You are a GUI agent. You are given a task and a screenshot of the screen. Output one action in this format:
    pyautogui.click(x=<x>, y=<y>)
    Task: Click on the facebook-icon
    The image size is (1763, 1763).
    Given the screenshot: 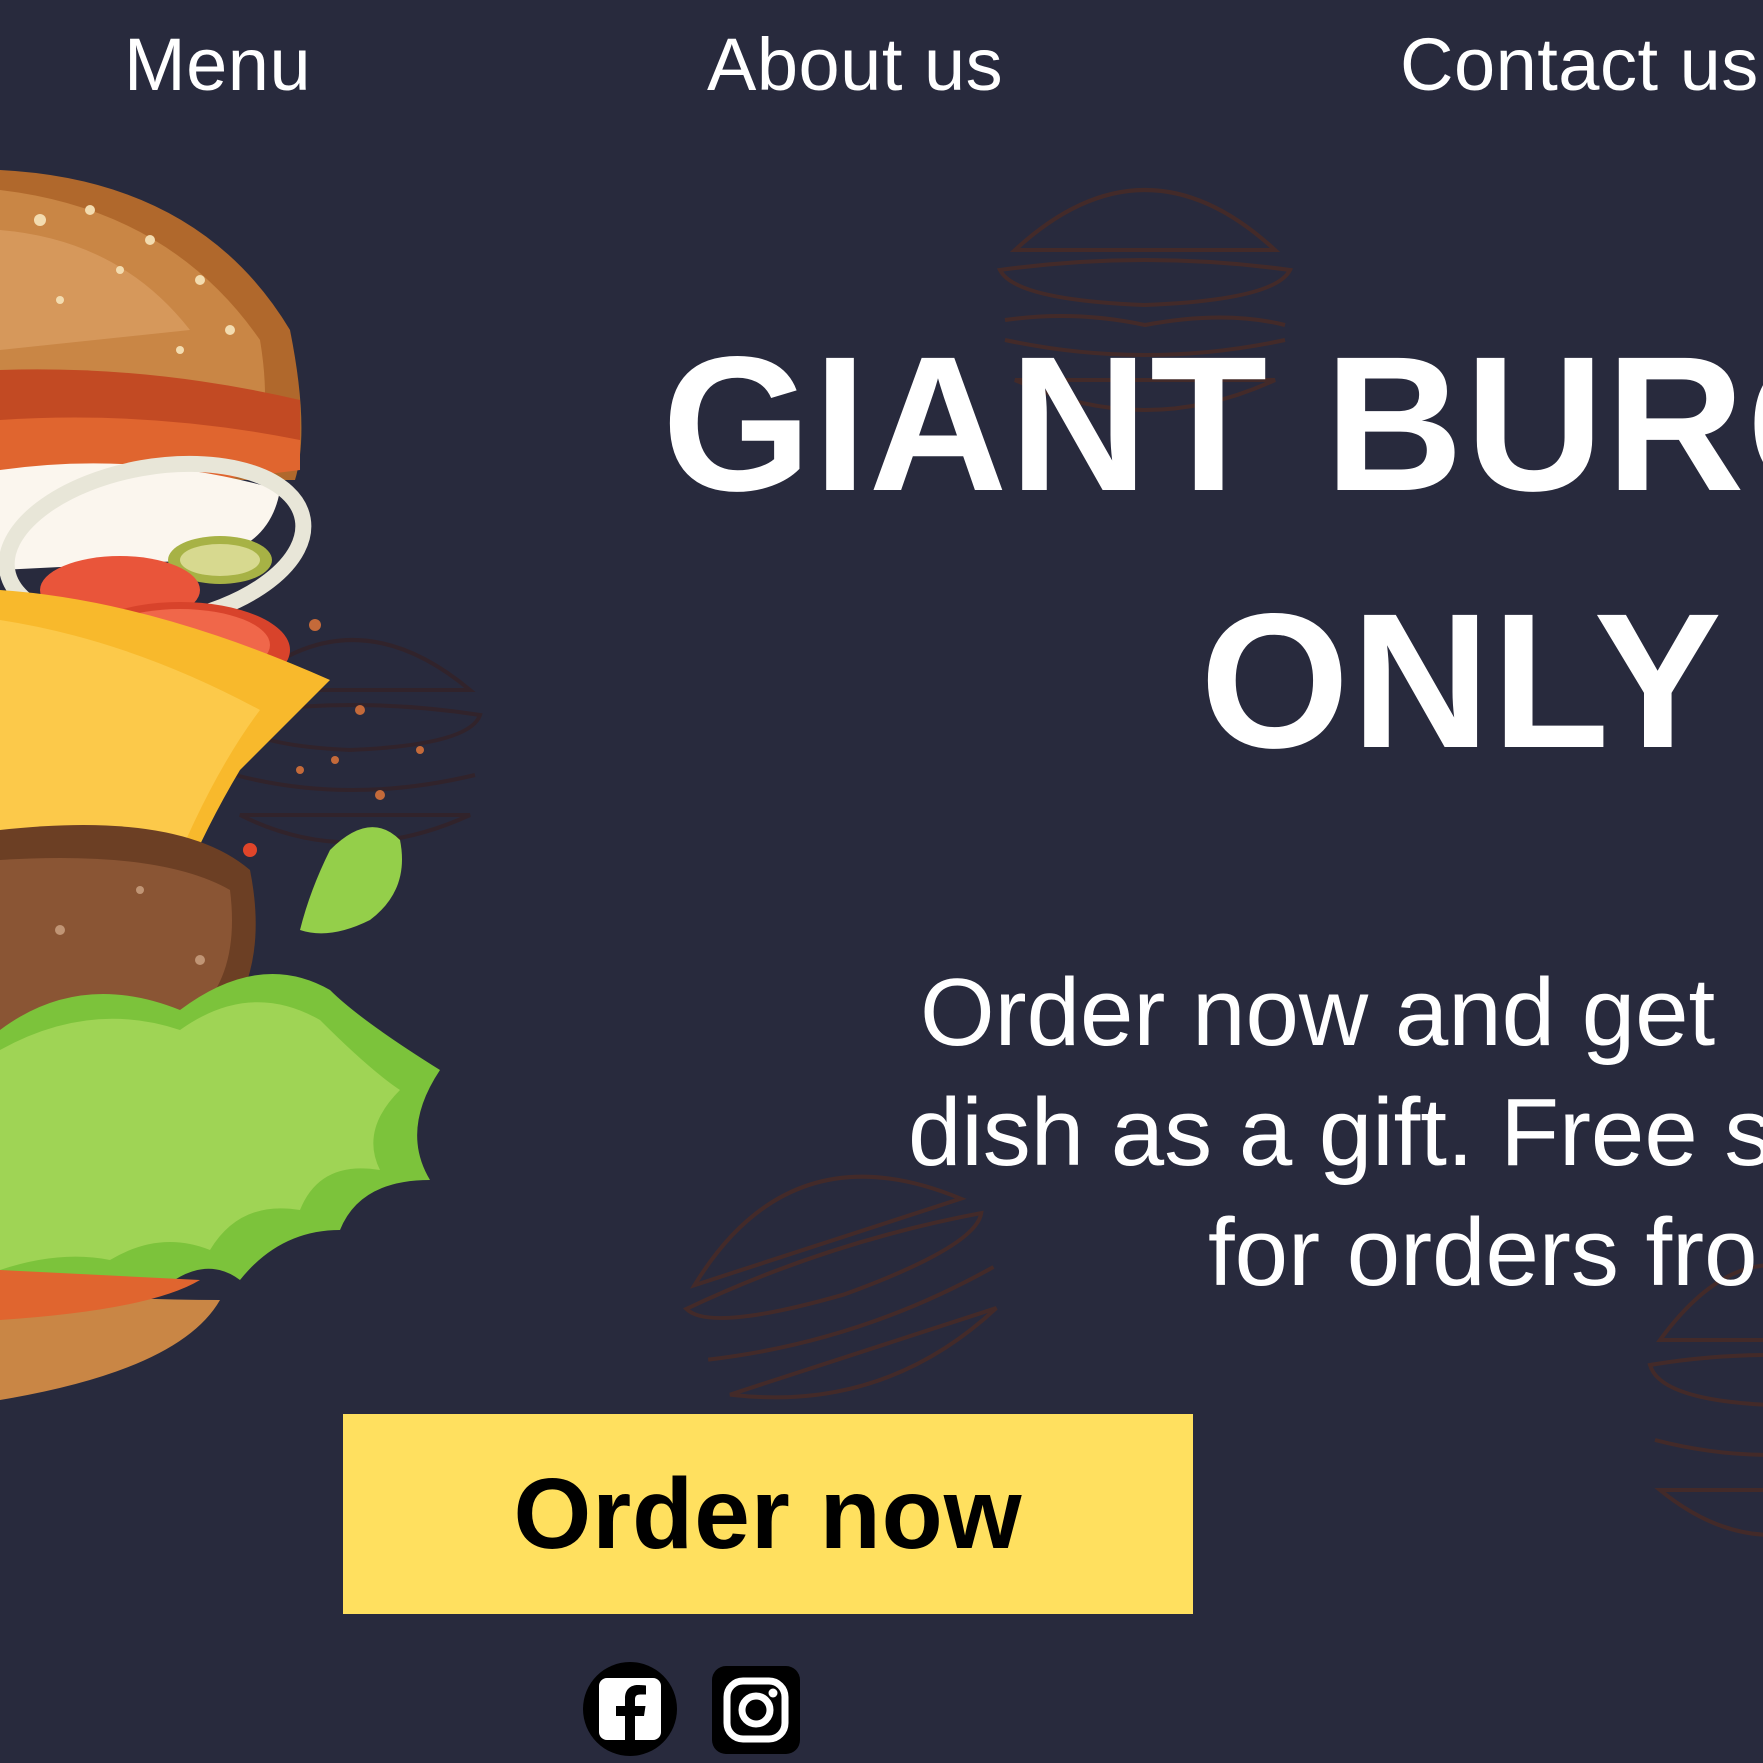 What is the action you would take?
    pyautogui.click(x=630, y=1709)
    